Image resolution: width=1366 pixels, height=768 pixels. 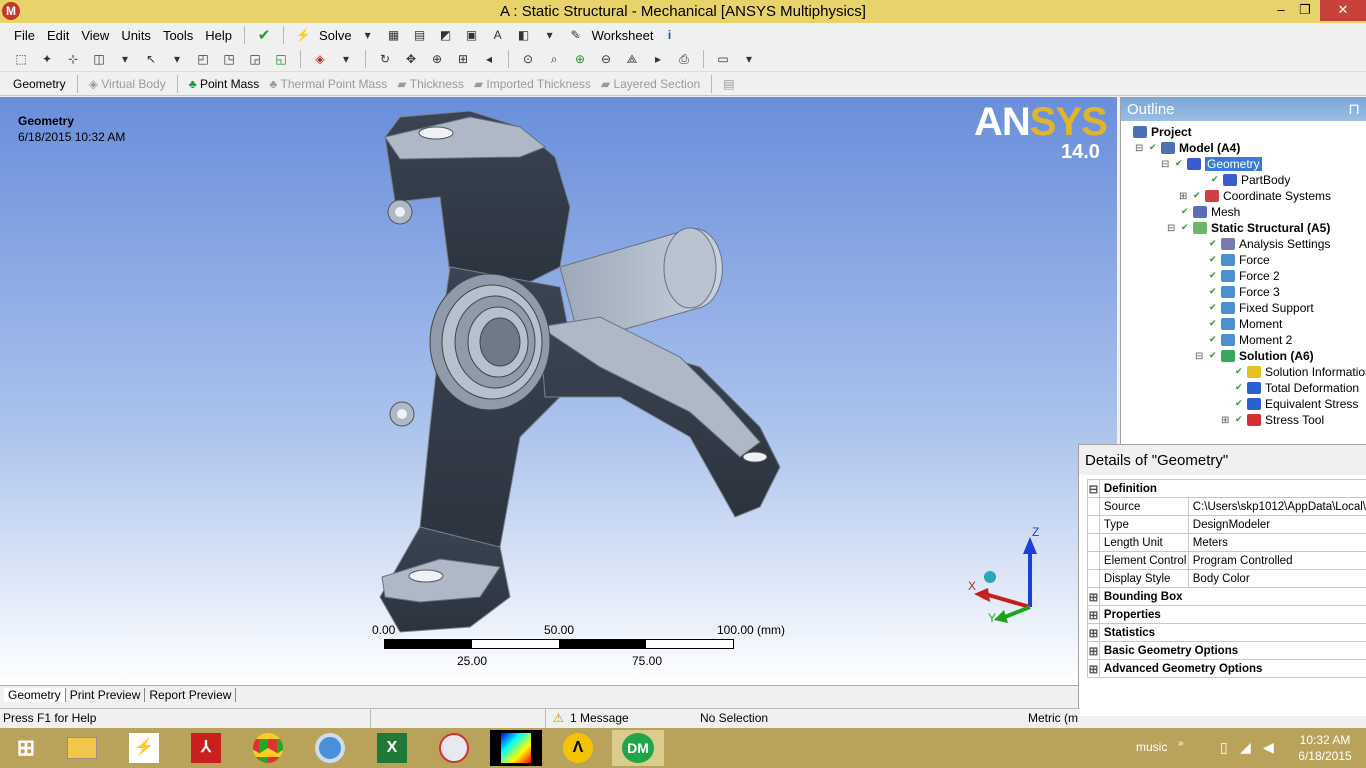 What do you see at coordinates (554, 59) in the screenshot?
I see `magnifier-icon: ⌕` at bounding box center [554, 59].